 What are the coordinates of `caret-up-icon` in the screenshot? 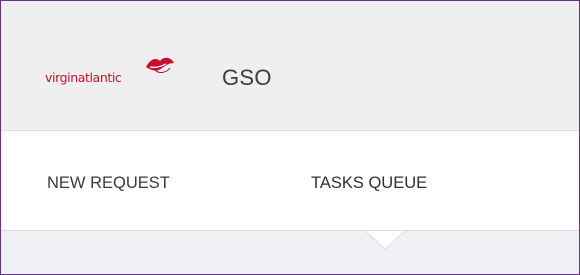 It's located at (385, 240).